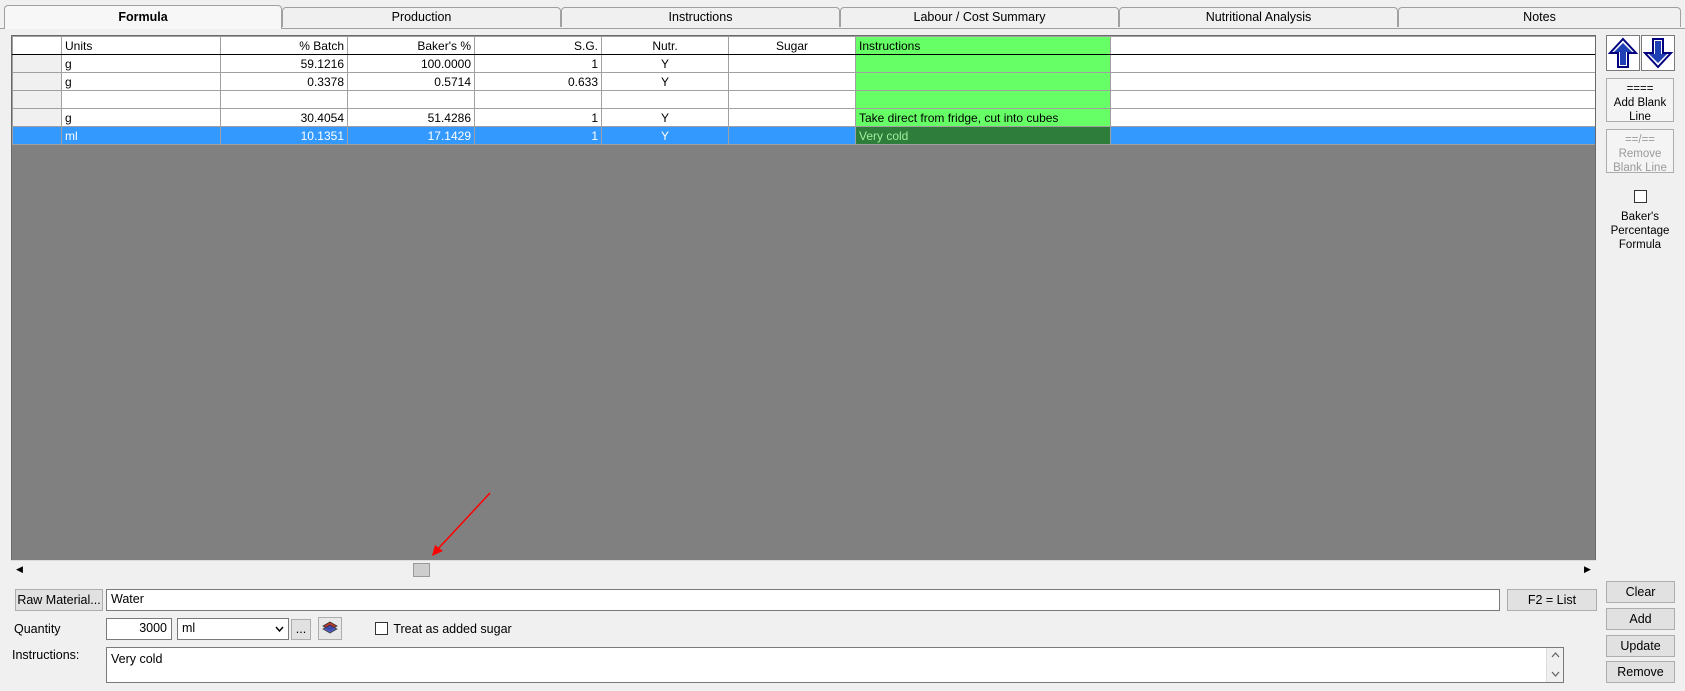 The width and height of the screenshot is (1685, 691). What do you see at coordinates (421, 17) in the screenshot?
I see `tab-production: Production` at bounding box center [421, 17].